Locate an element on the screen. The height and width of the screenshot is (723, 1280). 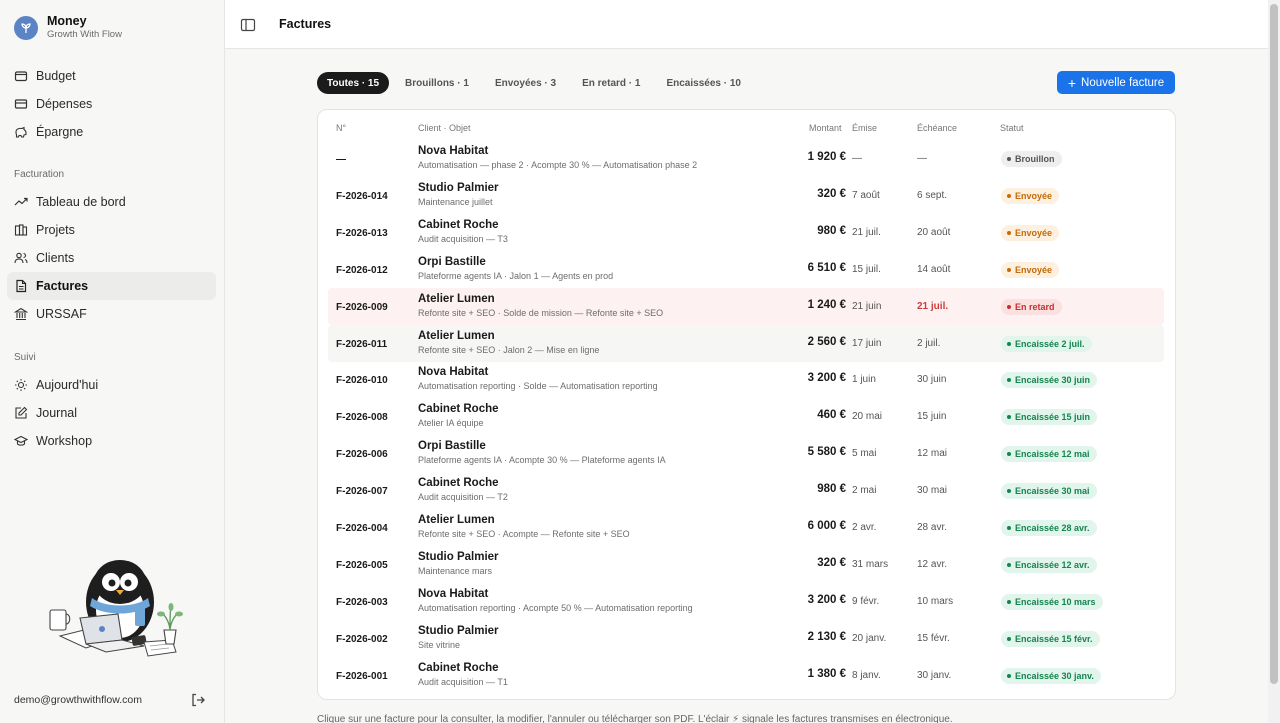
invoice-number: F-2026-009 is located at coordinates (362, 307).